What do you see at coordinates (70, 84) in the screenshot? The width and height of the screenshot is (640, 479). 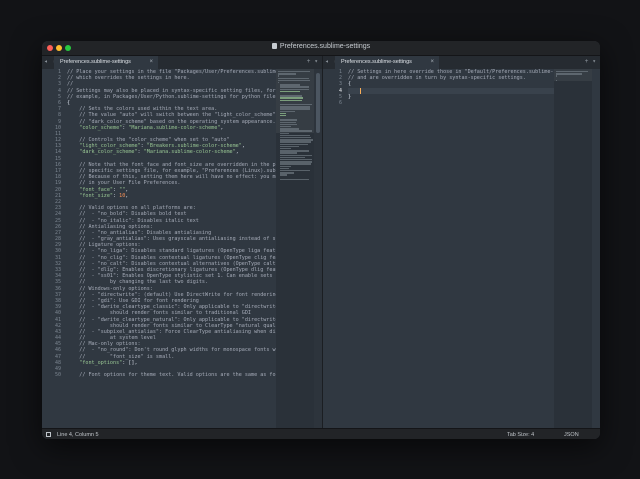 I see `code-token: //` at bounding box center [70, 84].